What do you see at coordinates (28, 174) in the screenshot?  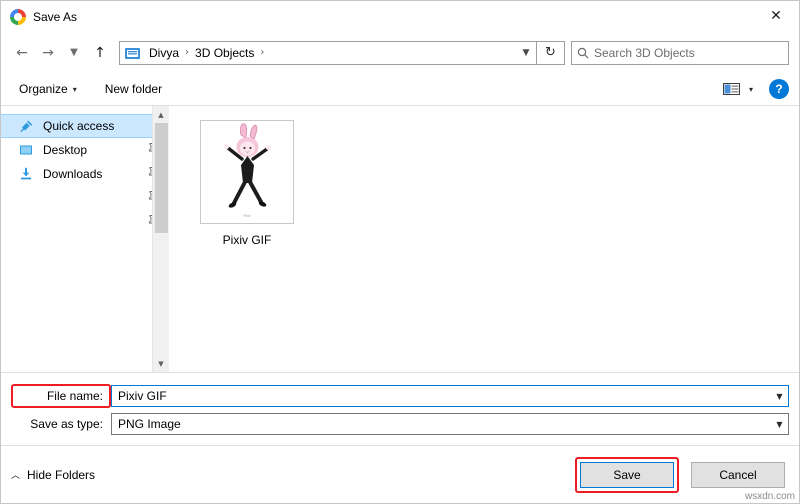 I see `download-icon` at bounding box center [28, 174].